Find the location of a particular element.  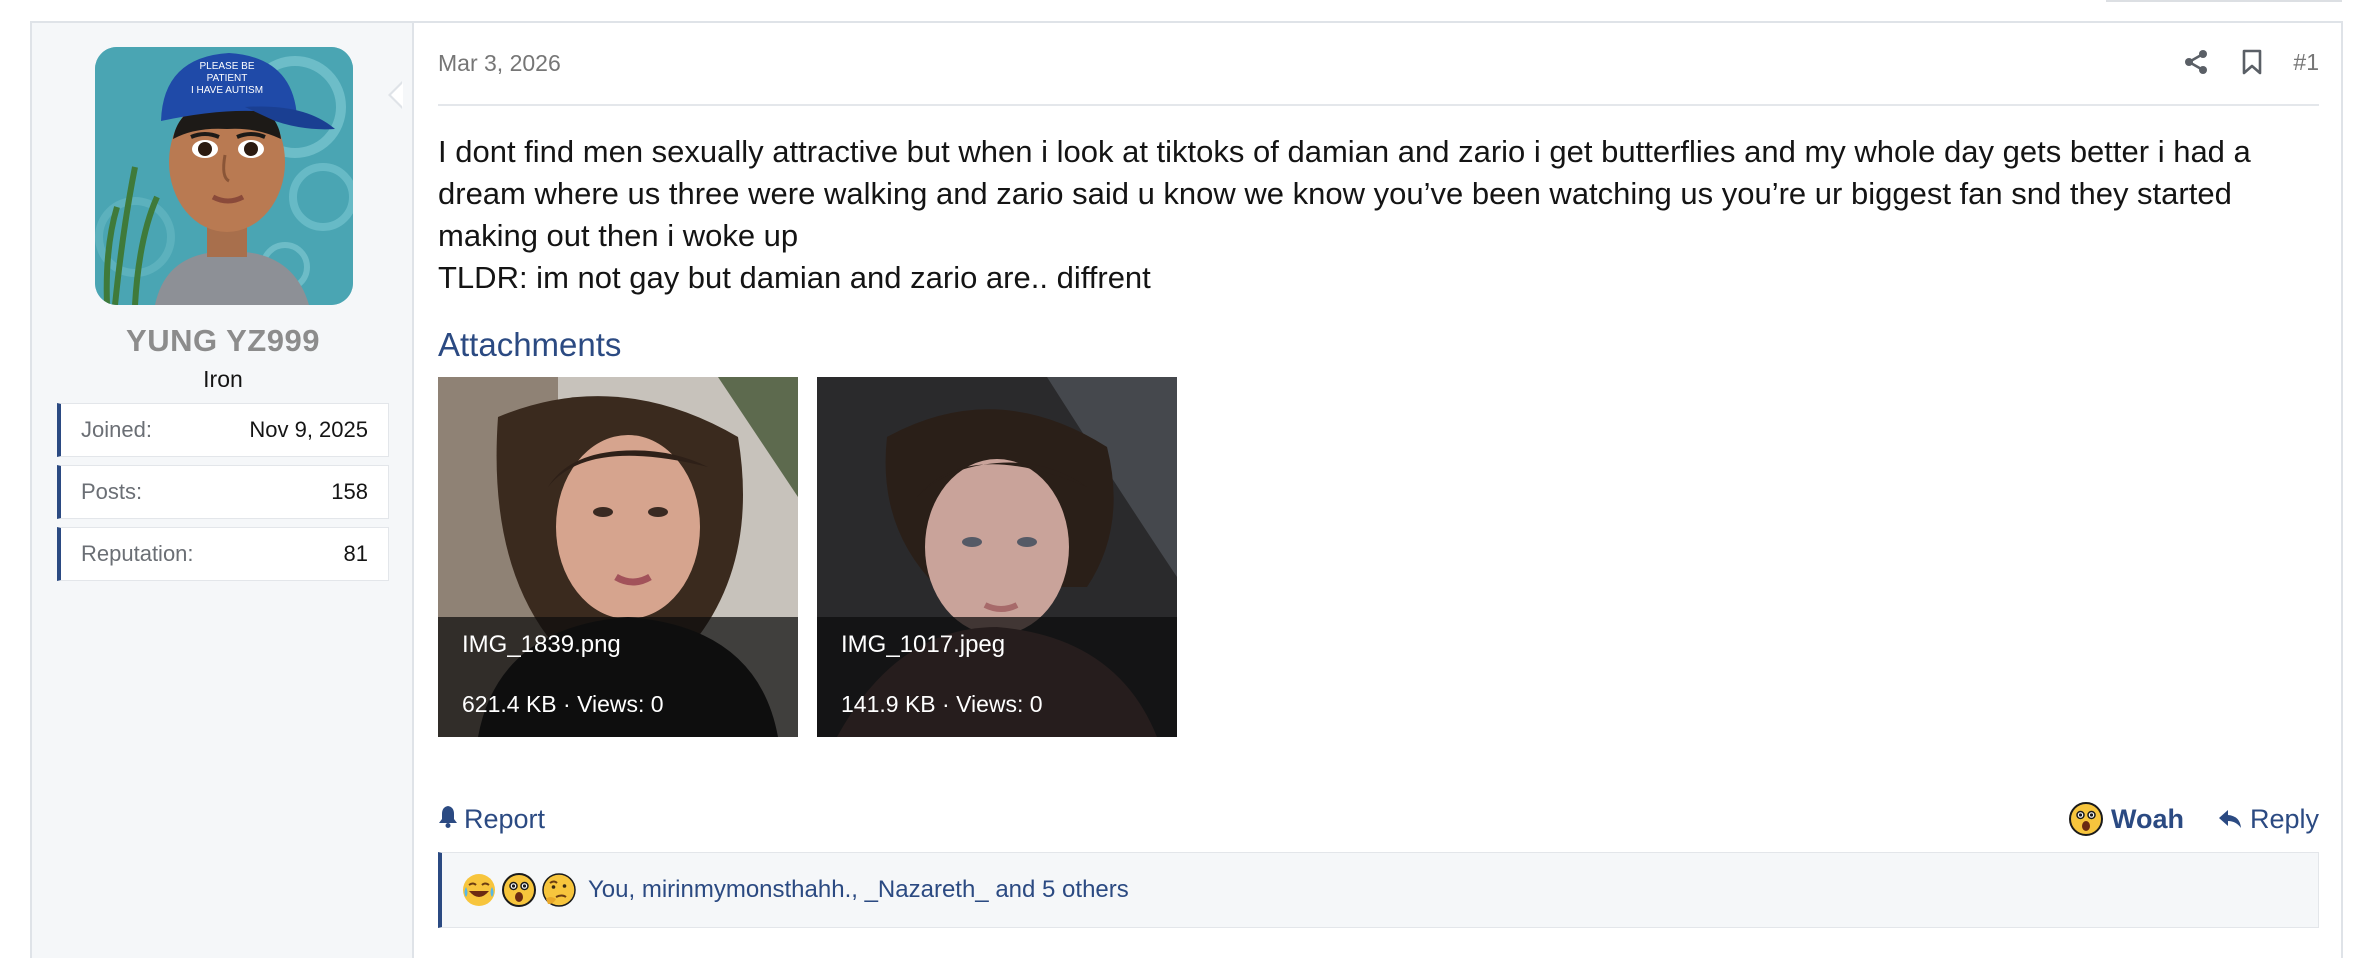

stat-value: 81 is located at coordinates (355, 553).